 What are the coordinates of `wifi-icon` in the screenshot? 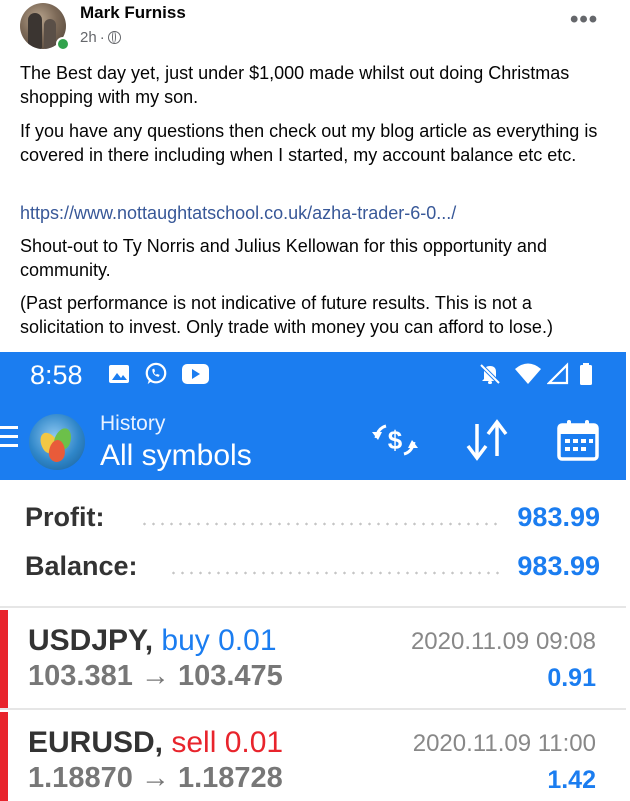 It's located at (528, 373).